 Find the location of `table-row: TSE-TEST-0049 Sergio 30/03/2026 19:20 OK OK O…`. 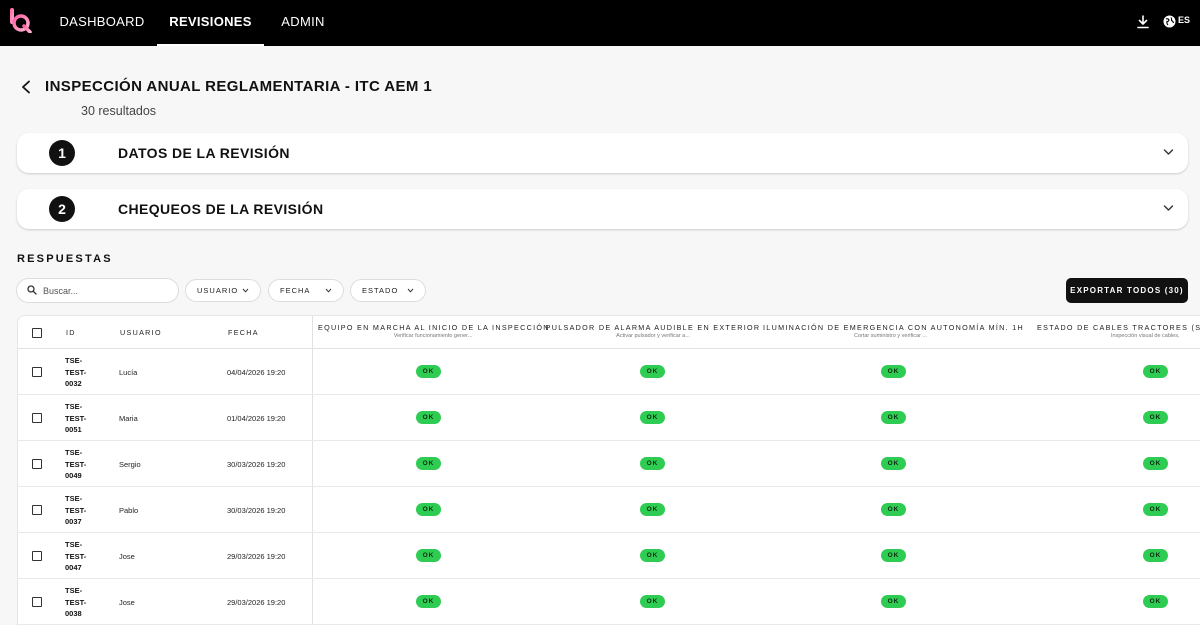

table-row: TSE-TEST-0049 Sergio 30/03/2026 19:20 OK OK O… is located at coordinates (609, 464).